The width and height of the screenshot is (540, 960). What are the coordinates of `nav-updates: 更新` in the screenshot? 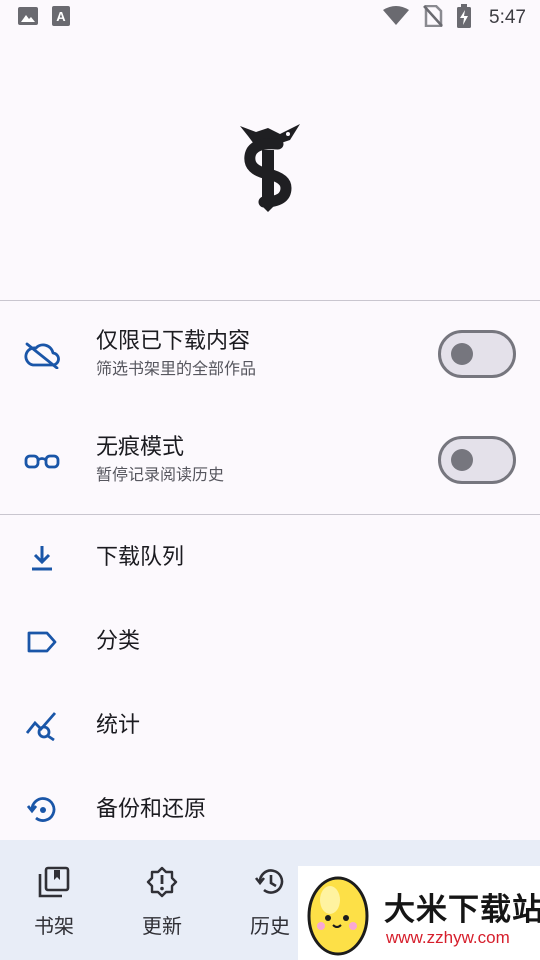 It's located at (162, 900).